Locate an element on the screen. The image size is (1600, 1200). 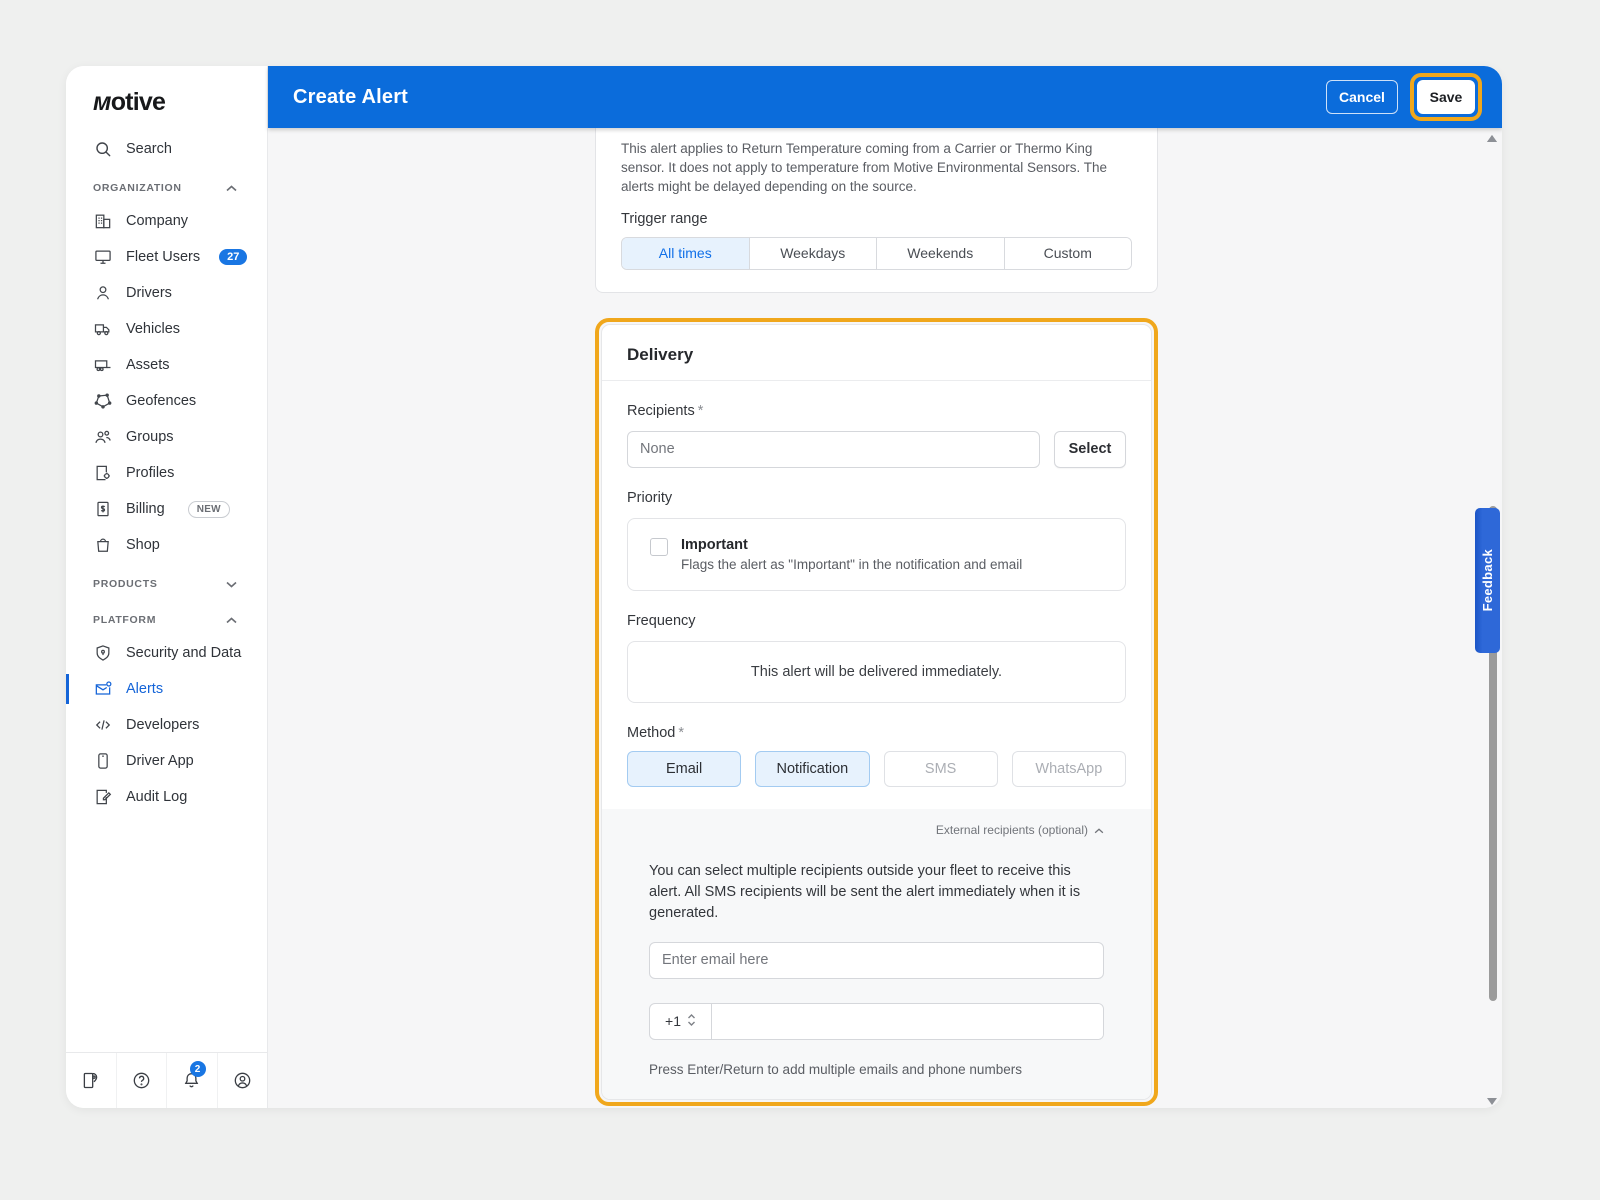
sidebar-item-drivers: Drivers is located at coordinates (166, 293).